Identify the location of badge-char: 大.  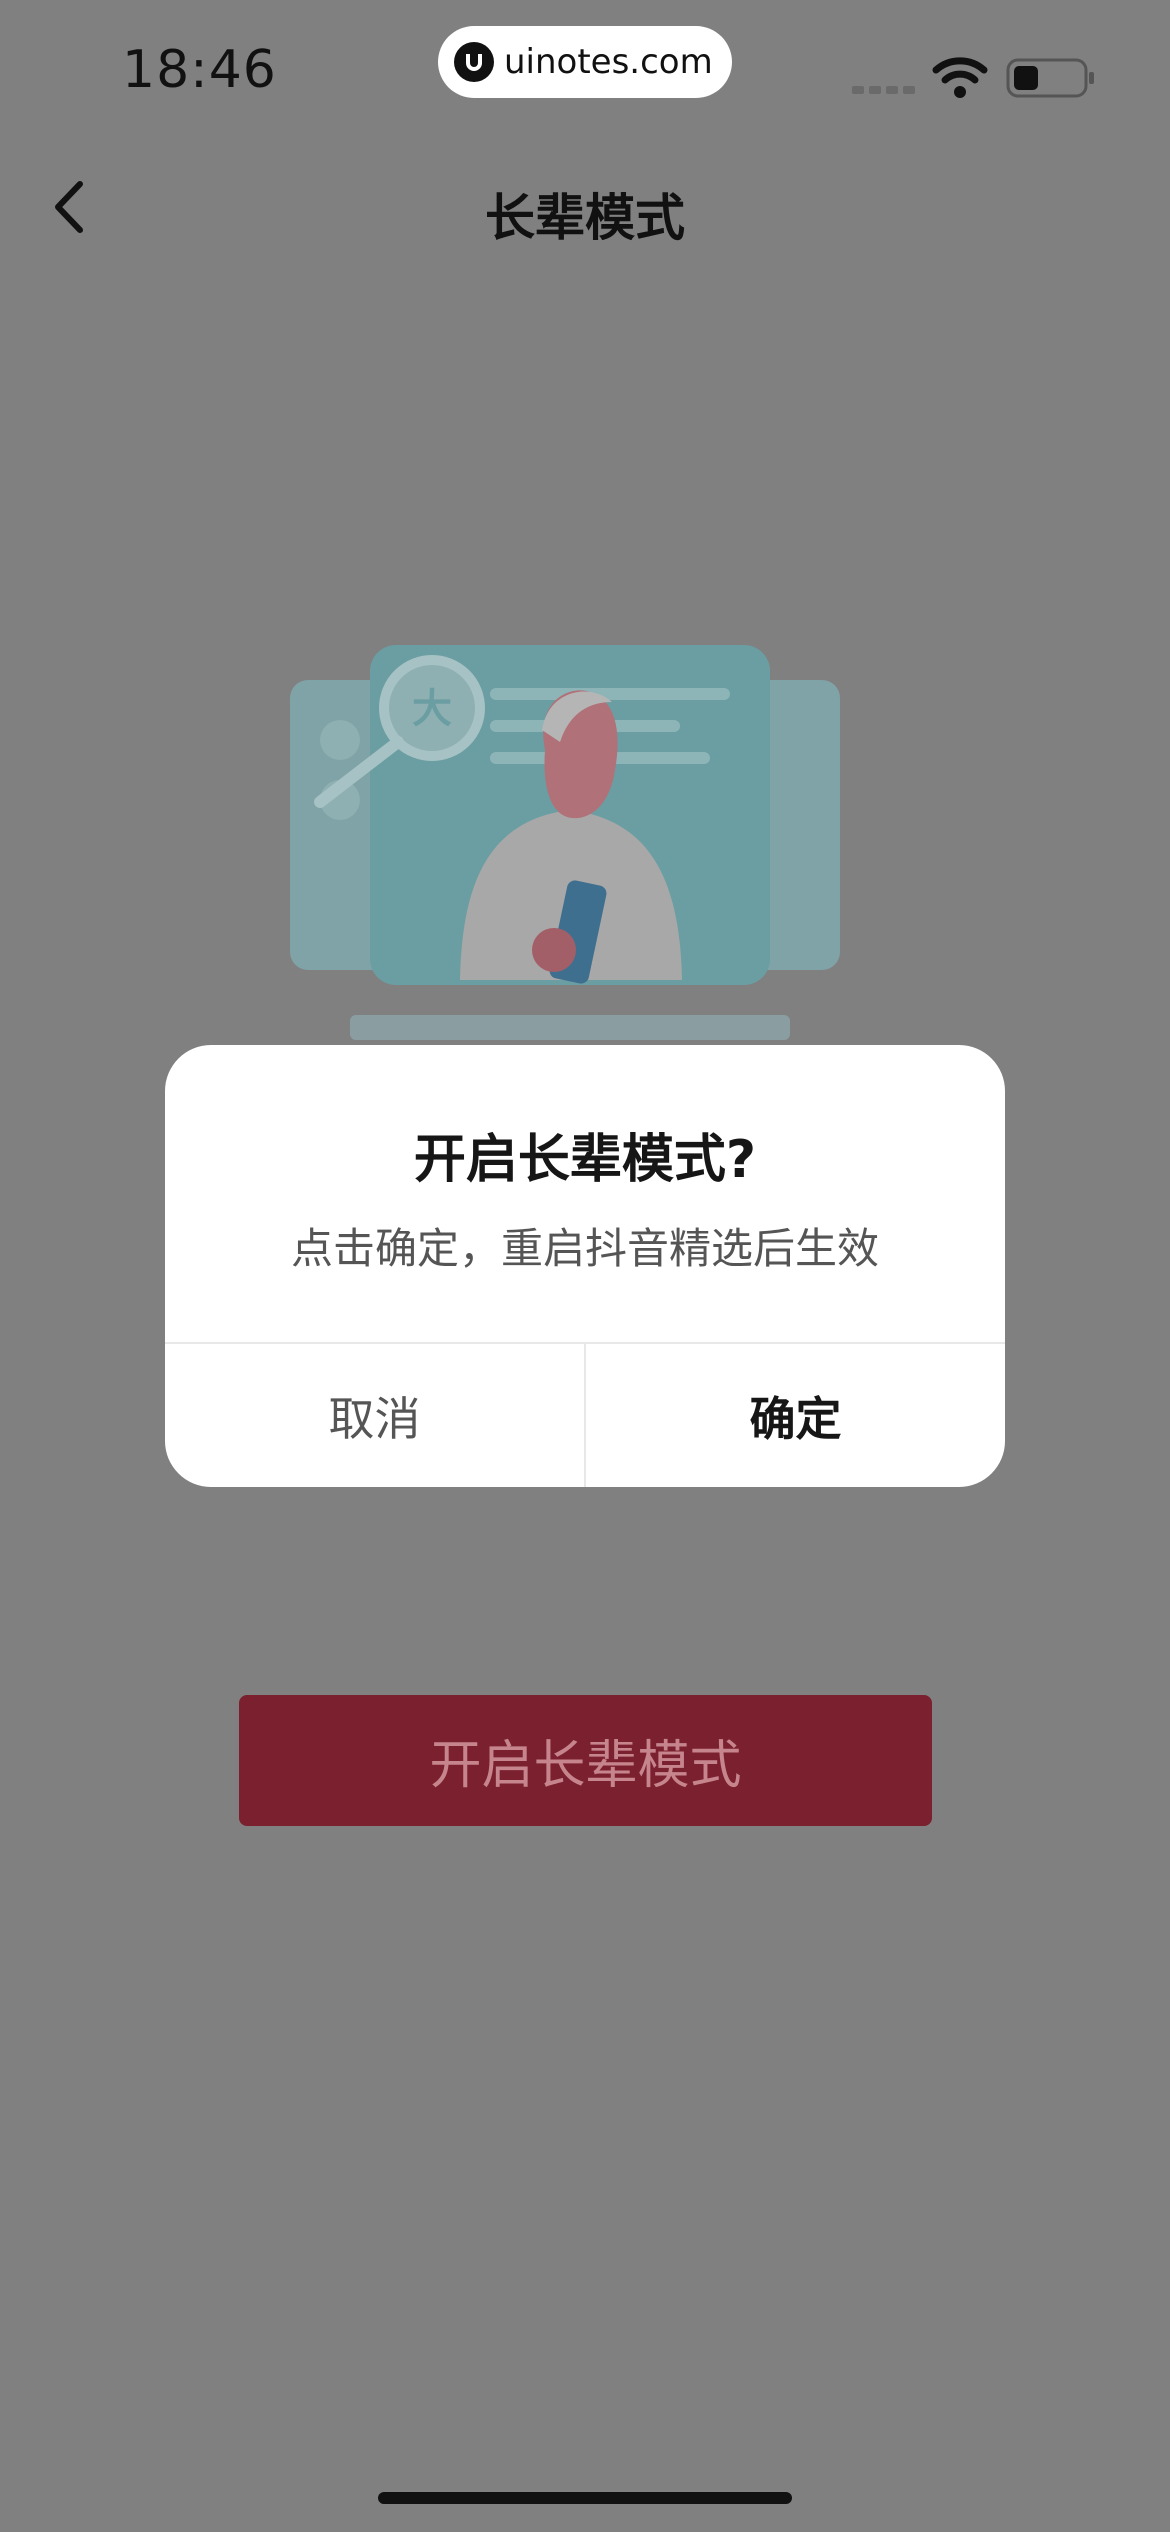
(432, 709).